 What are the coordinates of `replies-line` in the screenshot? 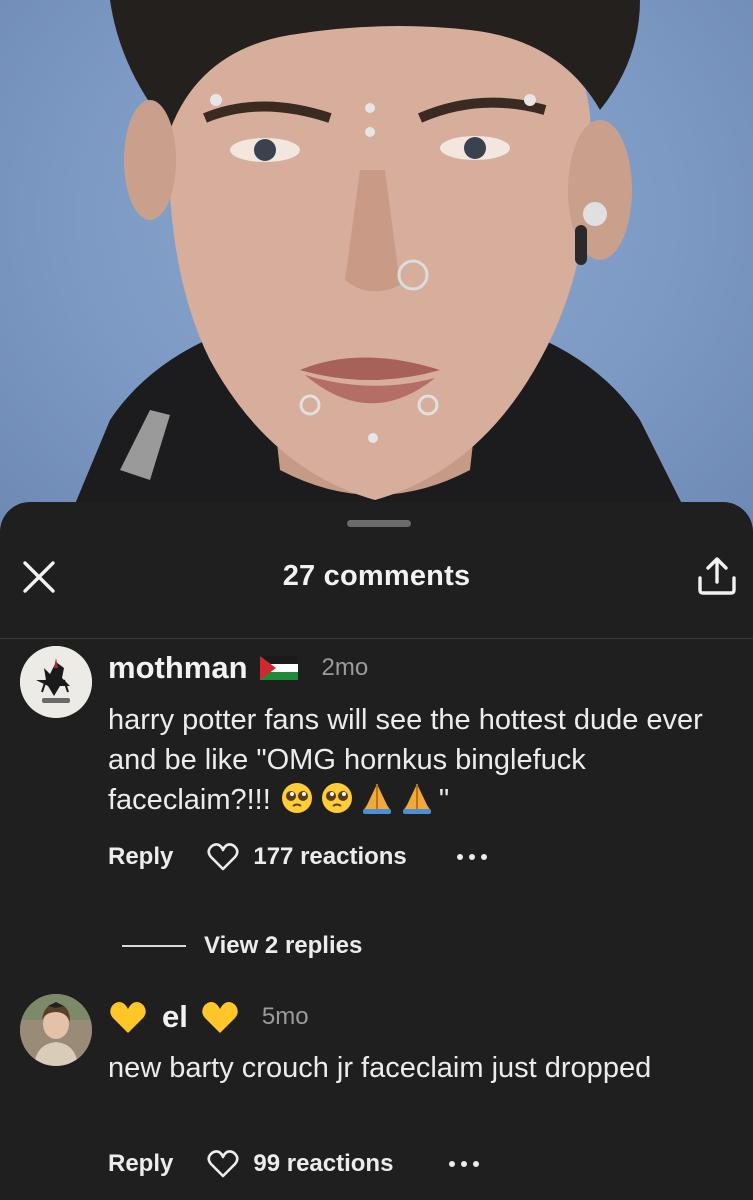 It's located at (154, 946).